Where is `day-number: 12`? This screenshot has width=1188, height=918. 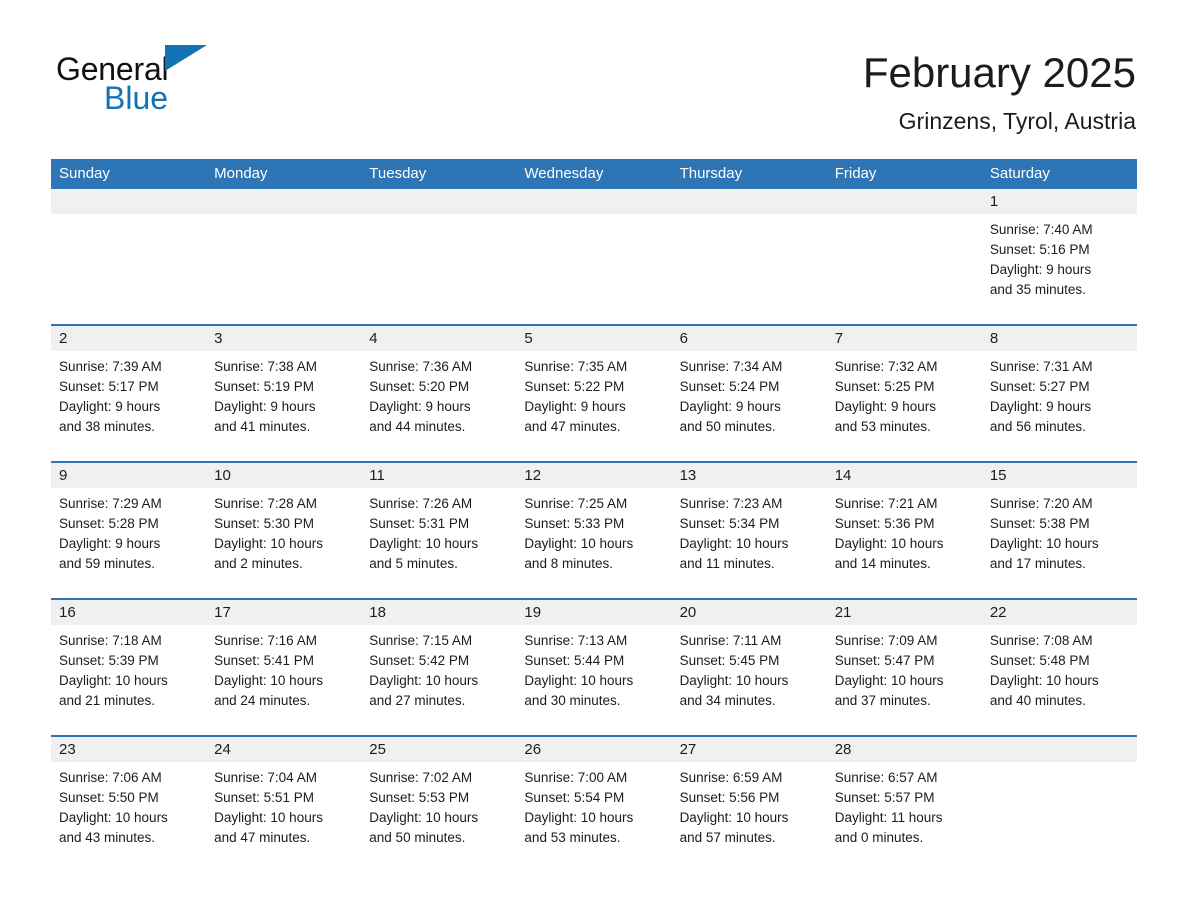
day-number: 12 is located at coordinates (594, 475).